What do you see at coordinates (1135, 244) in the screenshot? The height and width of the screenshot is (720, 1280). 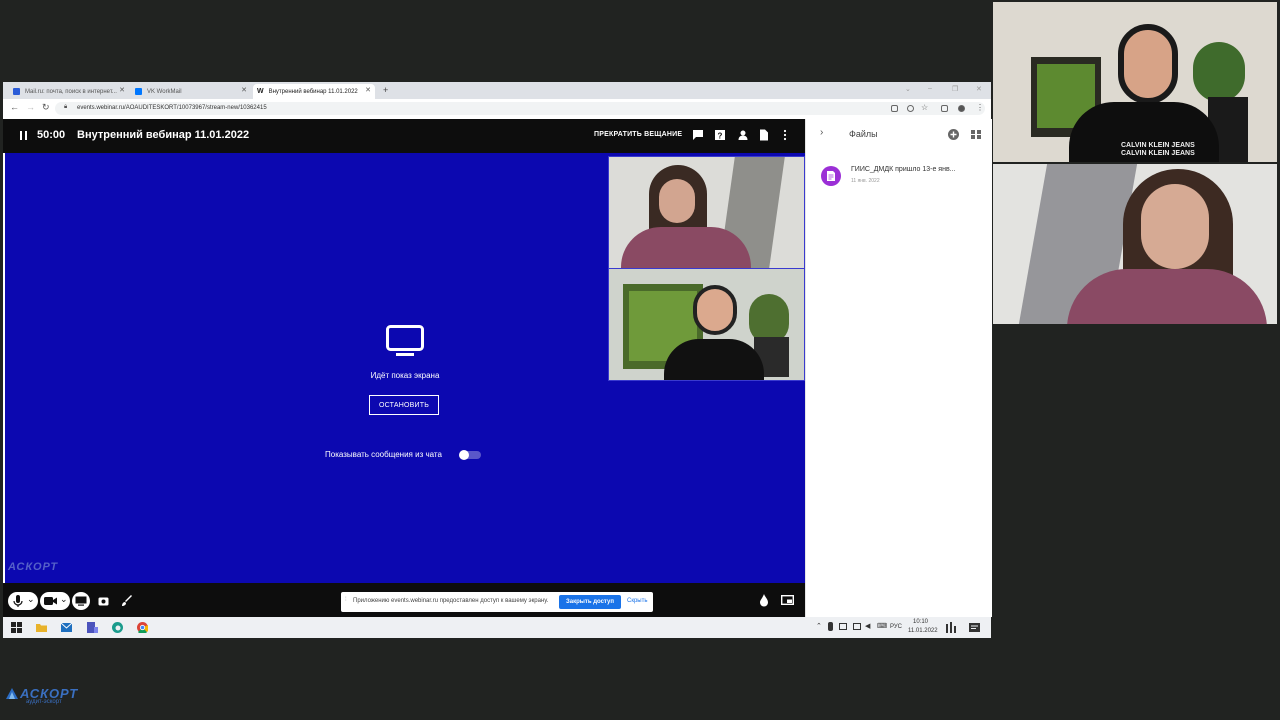 I see `participant-video-woman` at bounding box center [1135, 244].